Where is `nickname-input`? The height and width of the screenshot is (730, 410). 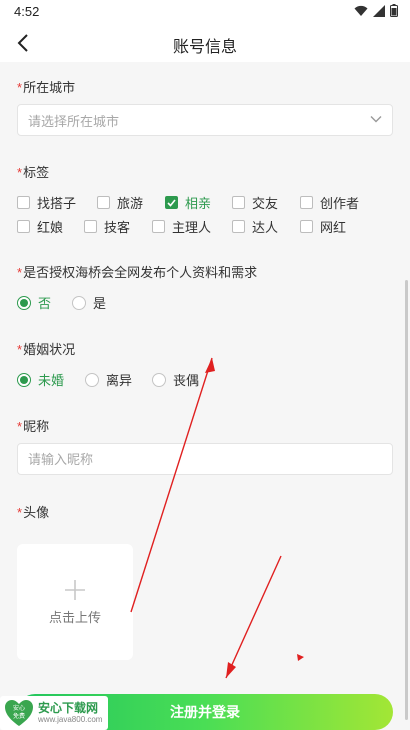
nickname-input is located at coordinates (205, 459).